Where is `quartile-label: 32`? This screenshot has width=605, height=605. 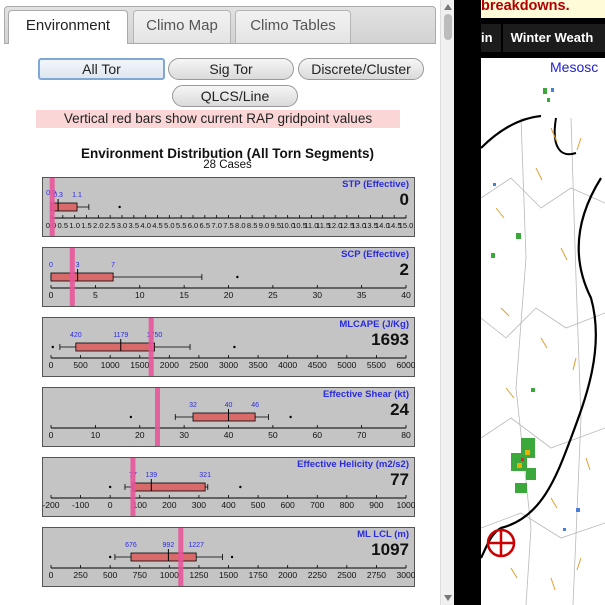
quartile-label: 32 is located at coordinates (193, 405).